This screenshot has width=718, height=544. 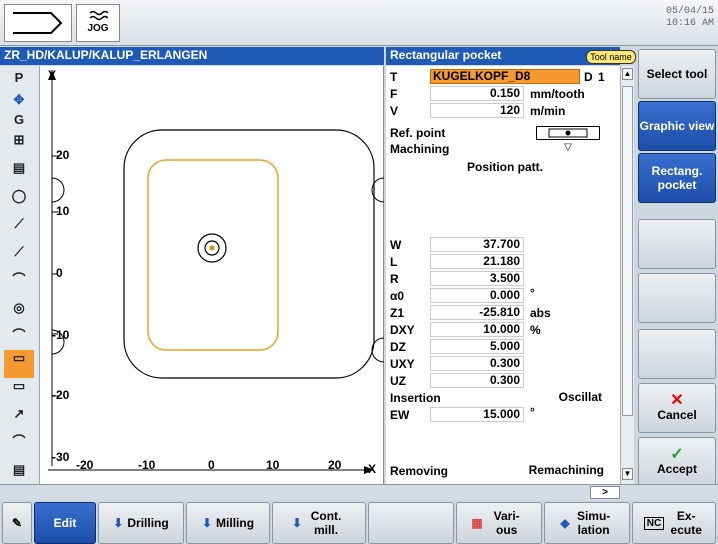 I want to click on arc-icon: ⌒, so click(x=19, y=448).